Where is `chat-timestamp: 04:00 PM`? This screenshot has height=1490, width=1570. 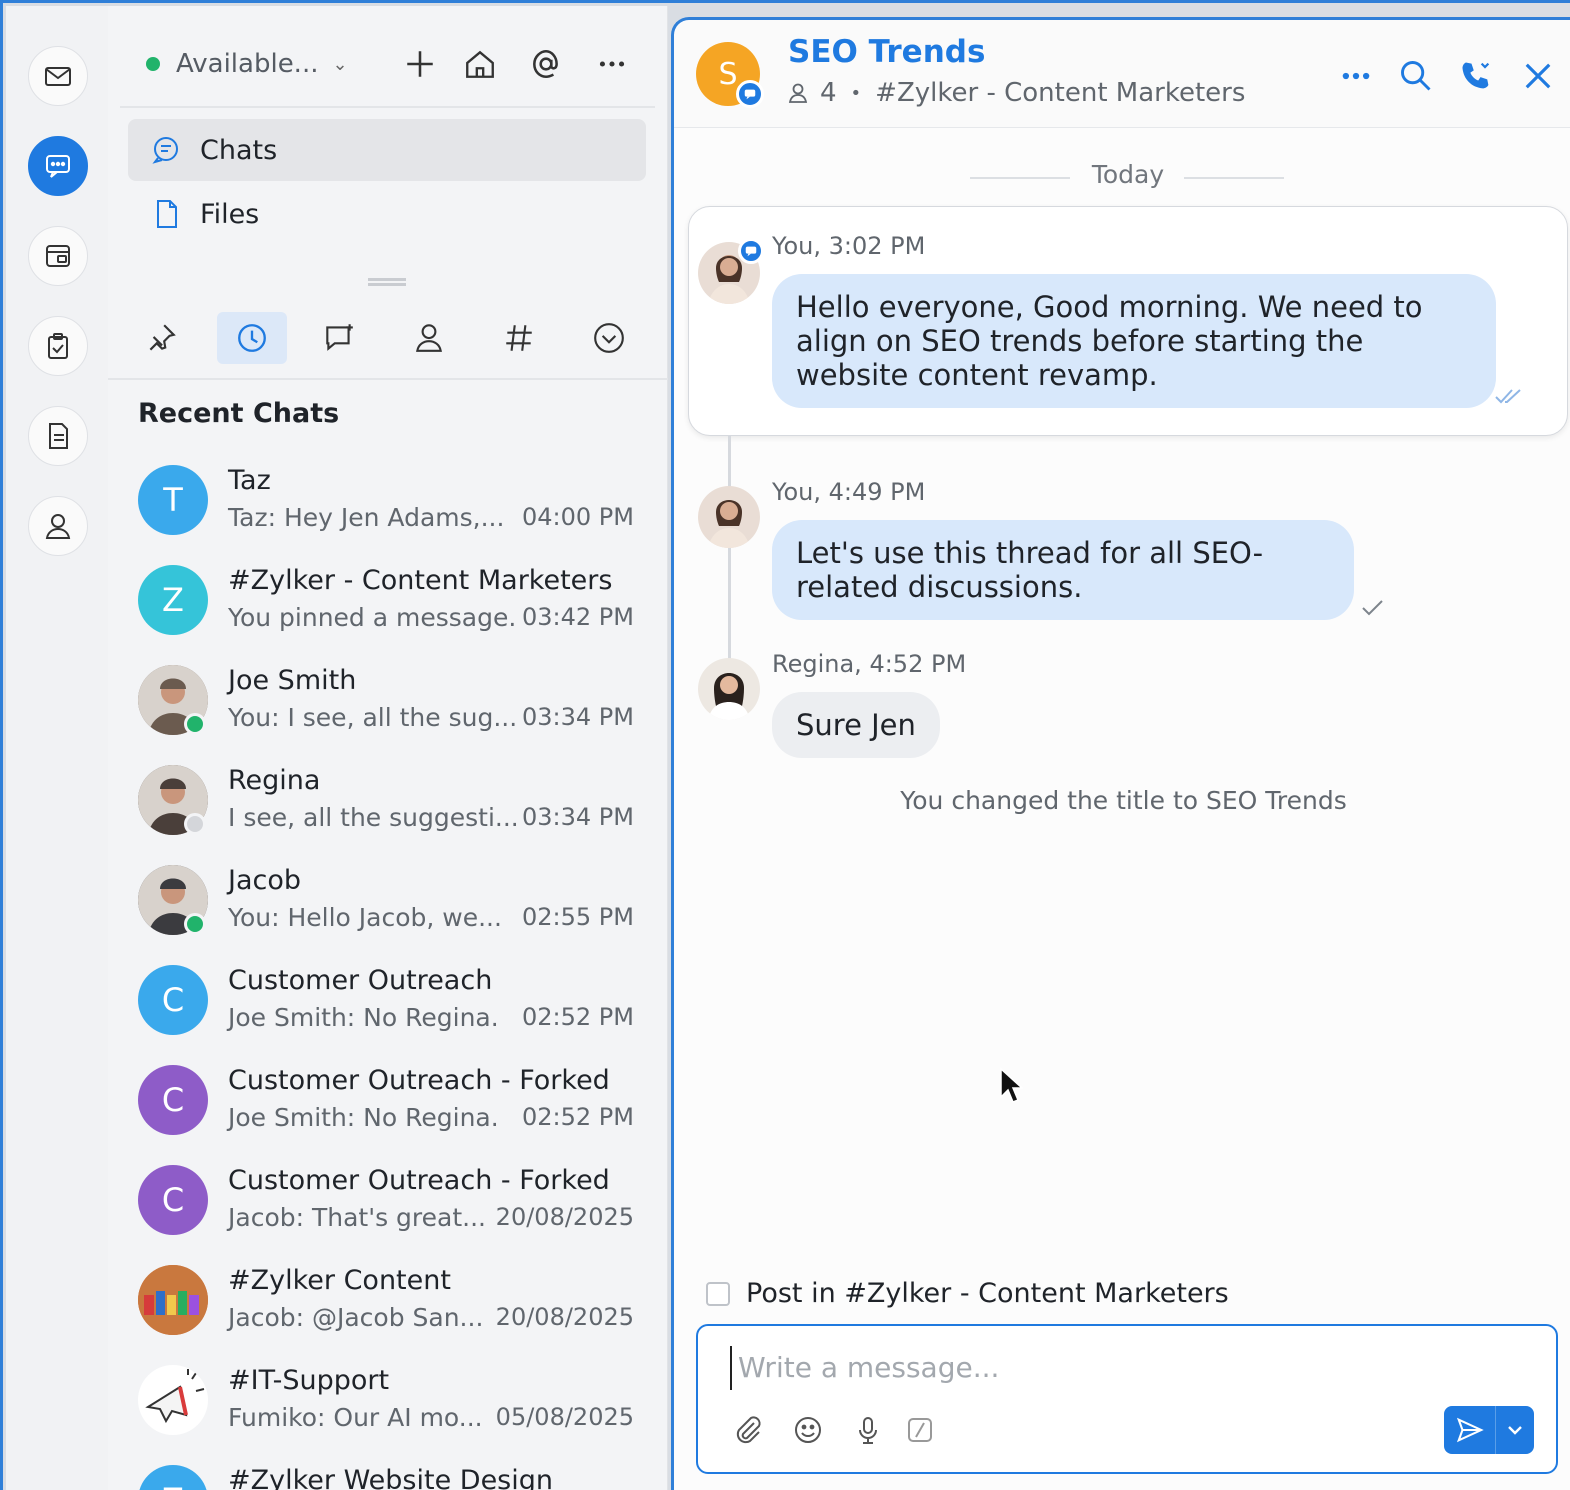
chat-timestamp: 04:00 PM is located at coordinates (578, 517).